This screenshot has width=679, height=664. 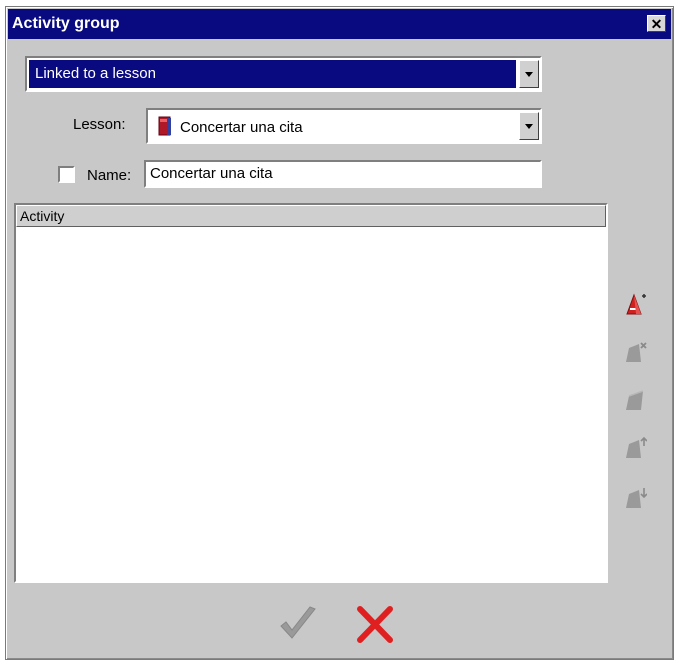 What do you see at coordinates (272, 74) in the screenshot?
I see `link-mode-value: Linked to a lesson` at bounding box center [272, 74].